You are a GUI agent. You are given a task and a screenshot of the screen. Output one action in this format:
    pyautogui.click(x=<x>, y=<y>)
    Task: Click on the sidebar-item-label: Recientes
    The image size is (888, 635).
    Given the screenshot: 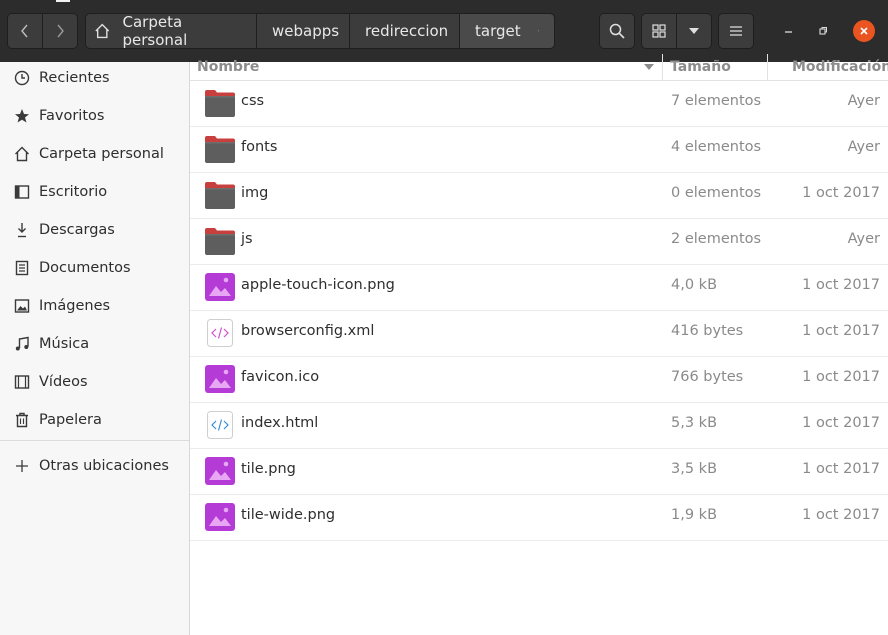 What is the action you would take?
    pyautogui.click(x=74, y=78)
    